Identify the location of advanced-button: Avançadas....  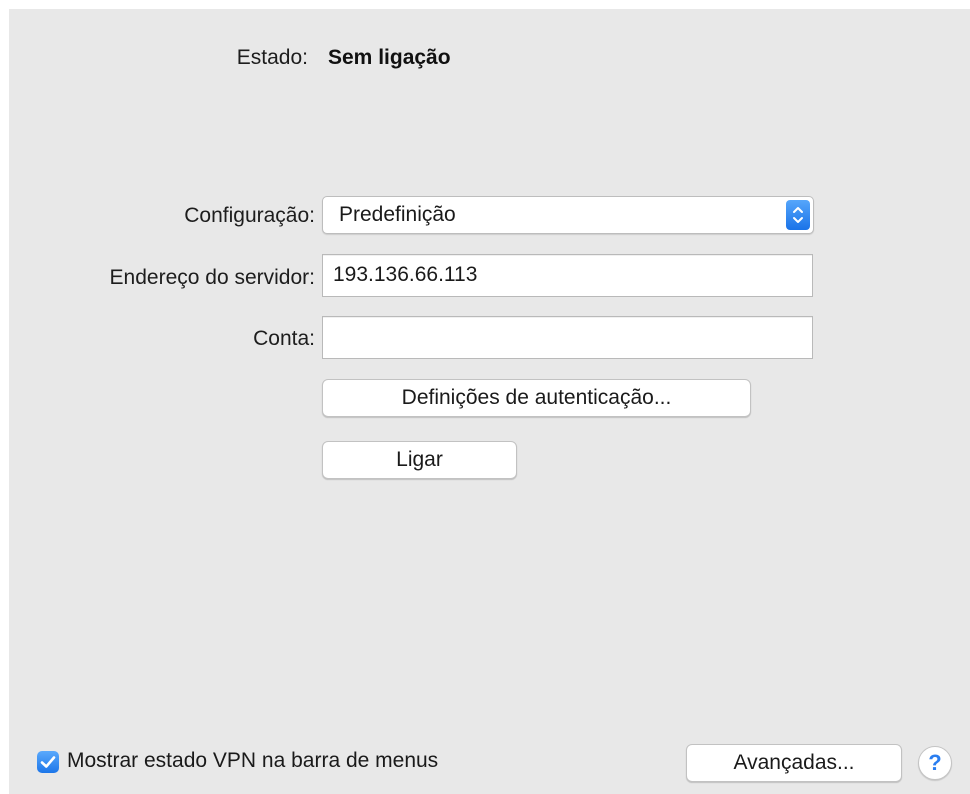
(794, 763).